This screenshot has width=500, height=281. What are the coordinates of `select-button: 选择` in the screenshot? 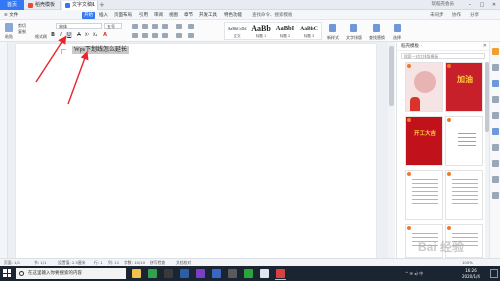 It's located at (397, 37).